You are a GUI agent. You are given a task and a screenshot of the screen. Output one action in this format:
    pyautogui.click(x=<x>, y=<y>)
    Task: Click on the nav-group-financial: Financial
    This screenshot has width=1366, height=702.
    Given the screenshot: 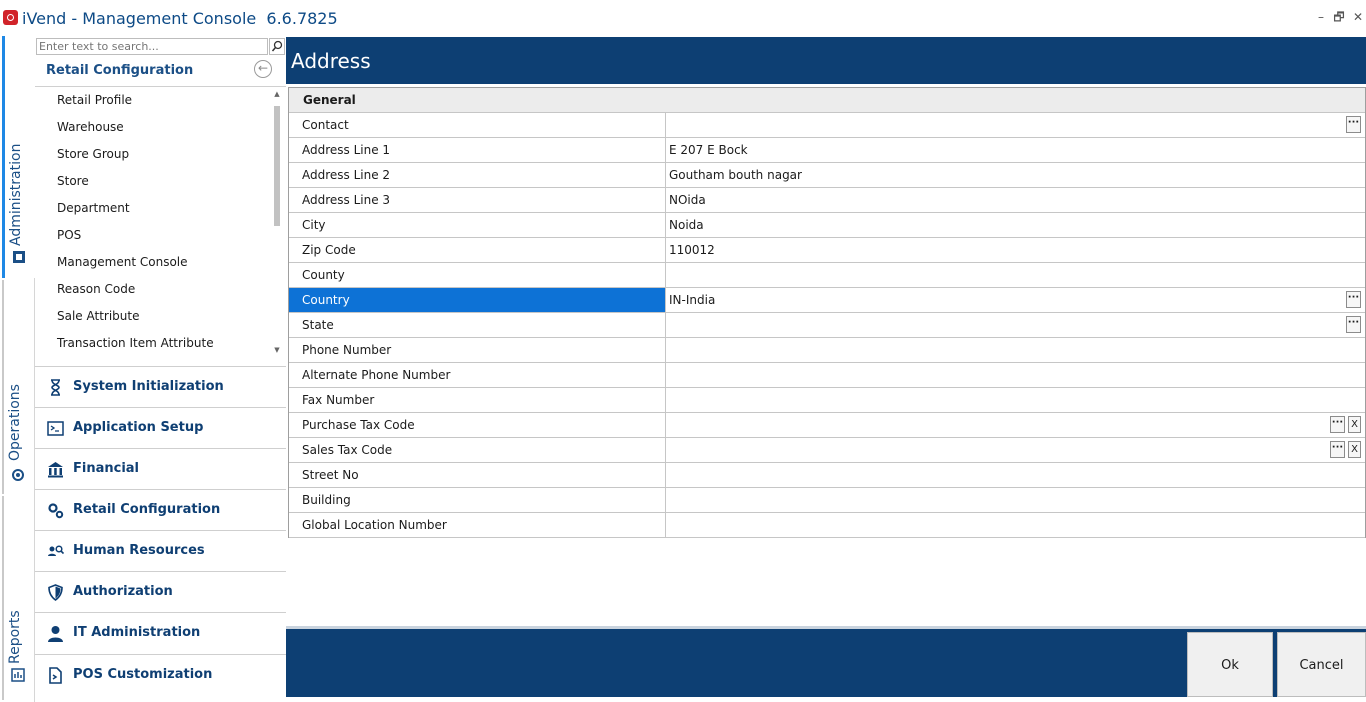 What is the action you would take?
    pyautogui.click(x=160, y=469)
    